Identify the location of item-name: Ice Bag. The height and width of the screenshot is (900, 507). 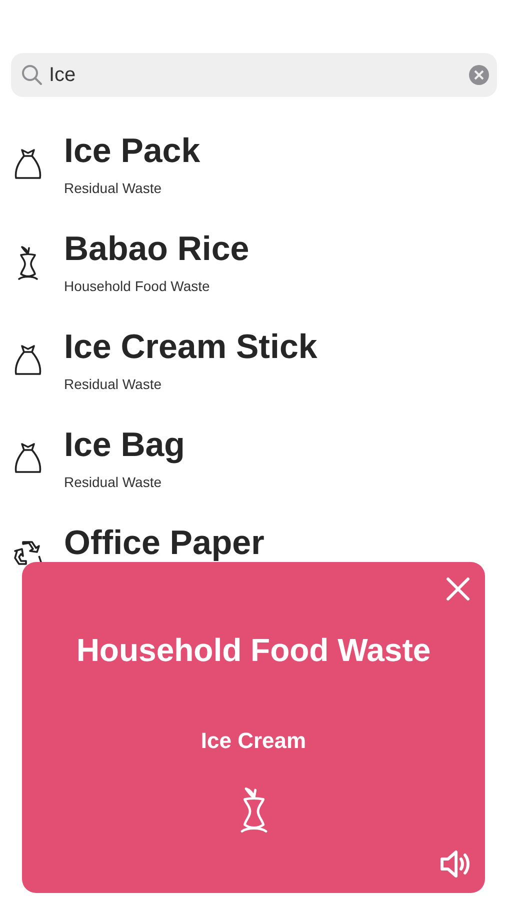
(124, 445).